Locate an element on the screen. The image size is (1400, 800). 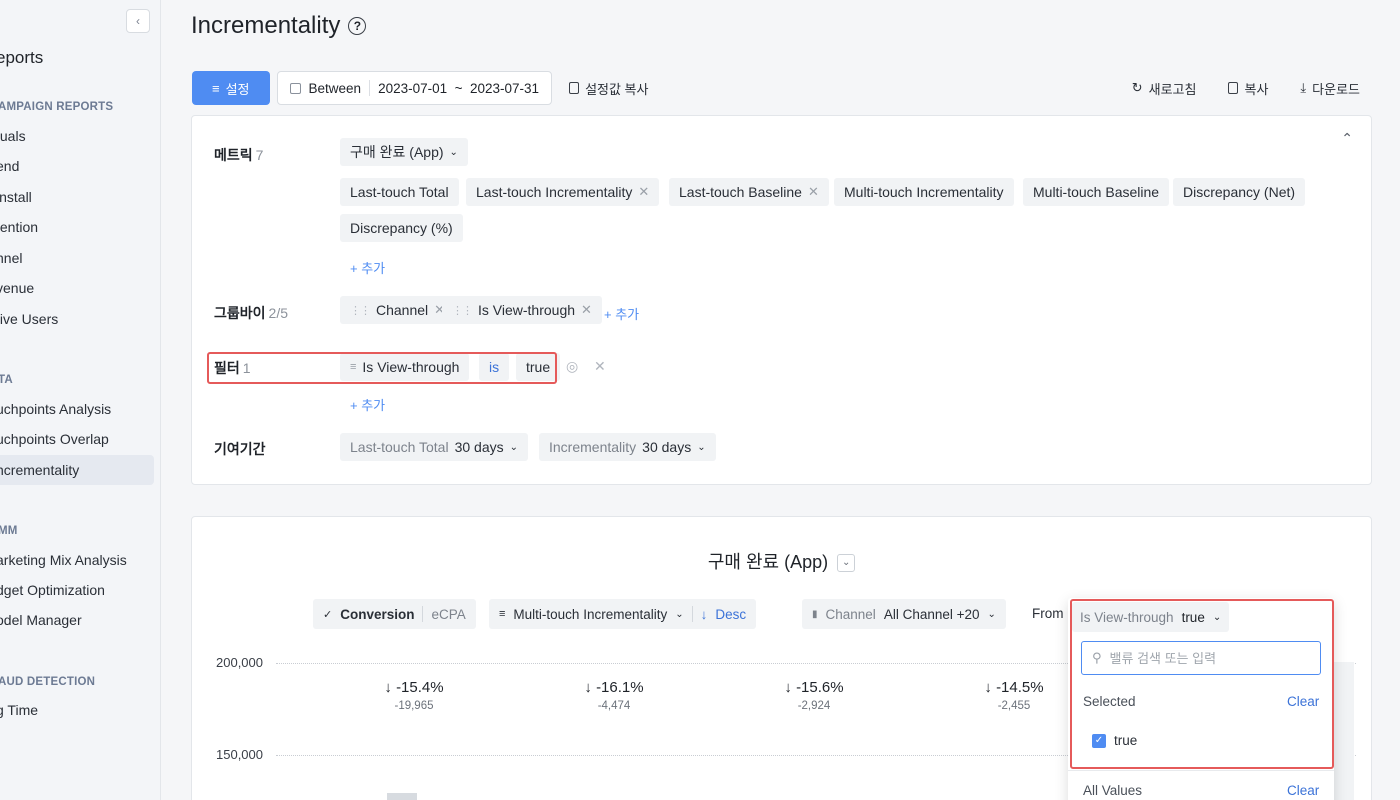
metric-chip: Discrepancy (%) is located at coordinates (401, 228).